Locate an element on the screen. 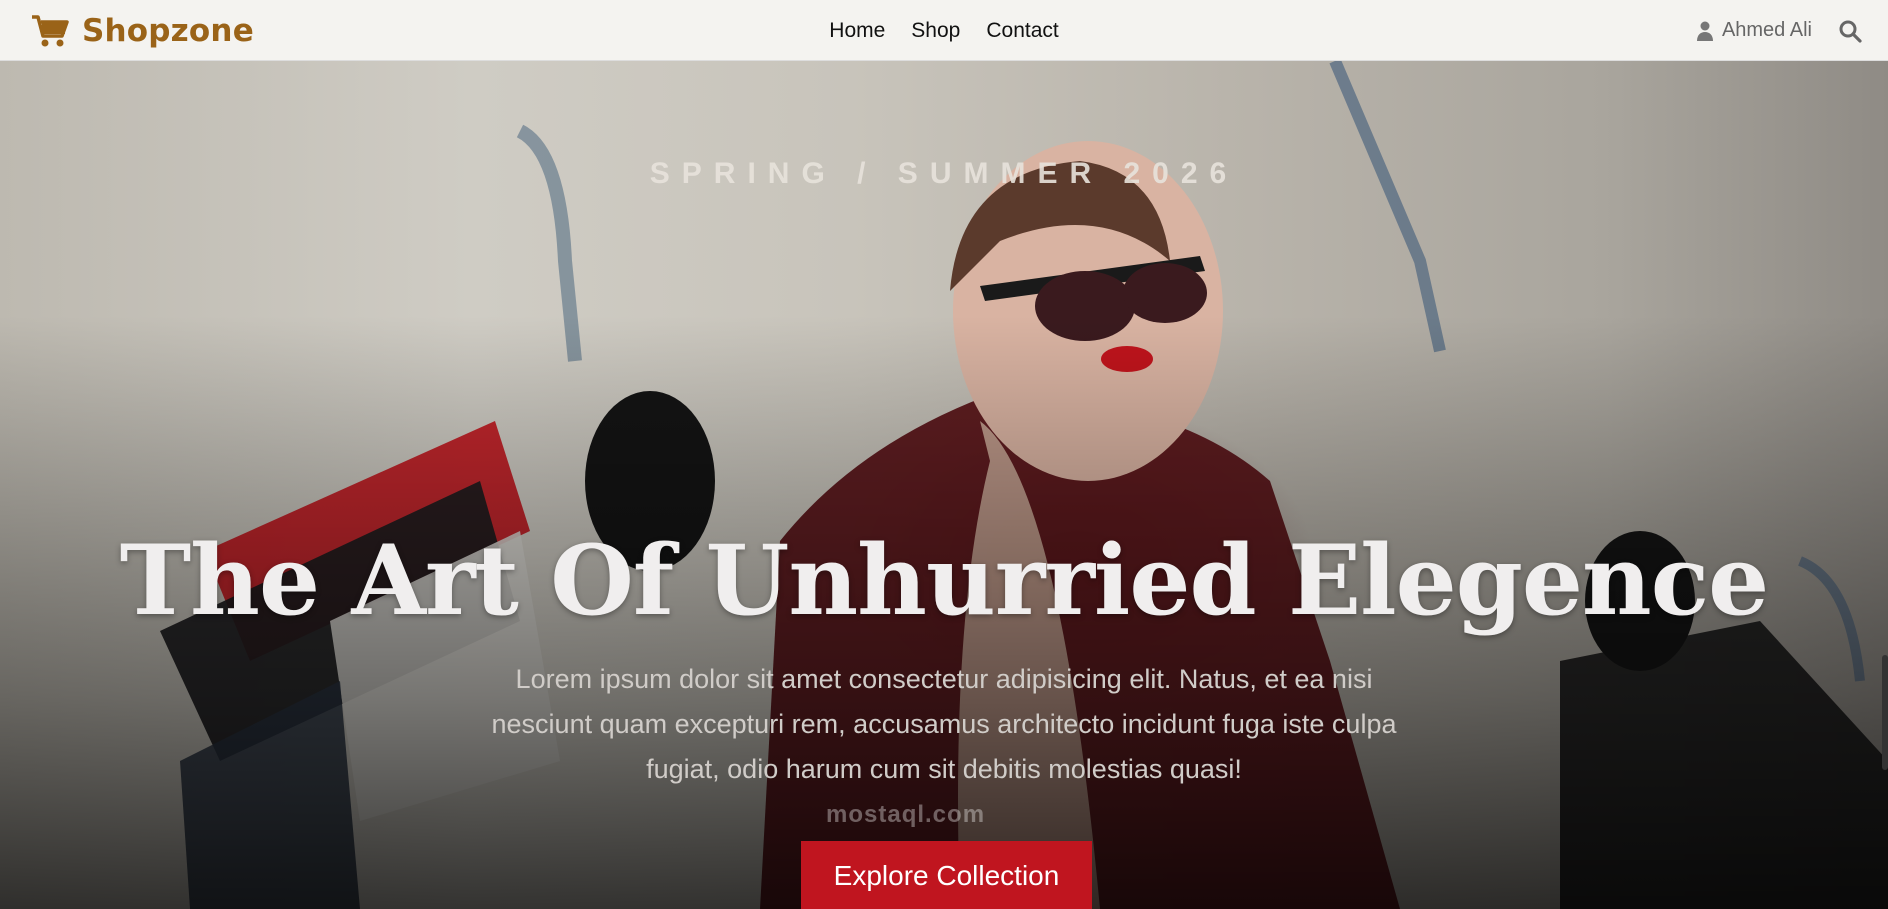 Image resolution: width=1888 pixels, height=909 pixels. top-navbar: Shopzone Home Shop Contact Ahmed Ali is located at coordinates (944, 30).